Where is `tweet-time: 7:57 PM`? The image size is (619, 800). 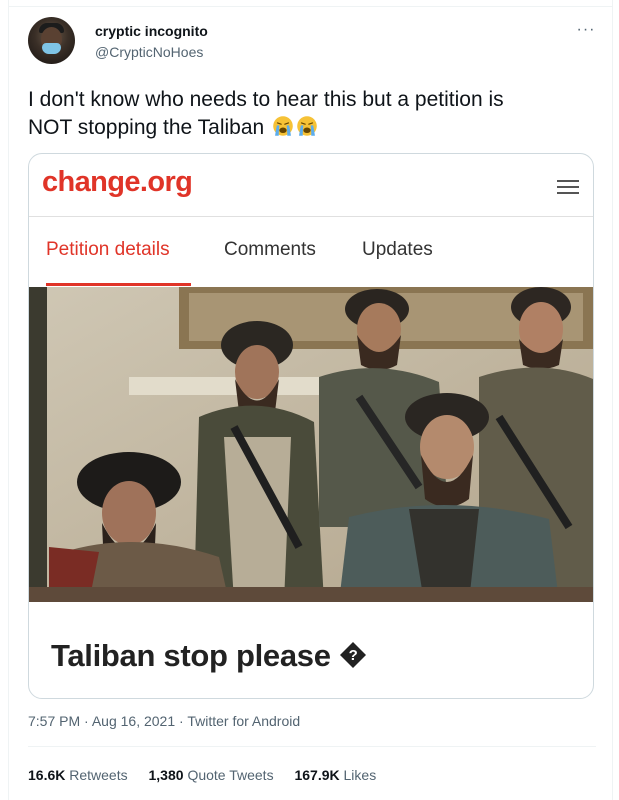 tweet-time: 7:57 PM is located at coordinates (54, 721).